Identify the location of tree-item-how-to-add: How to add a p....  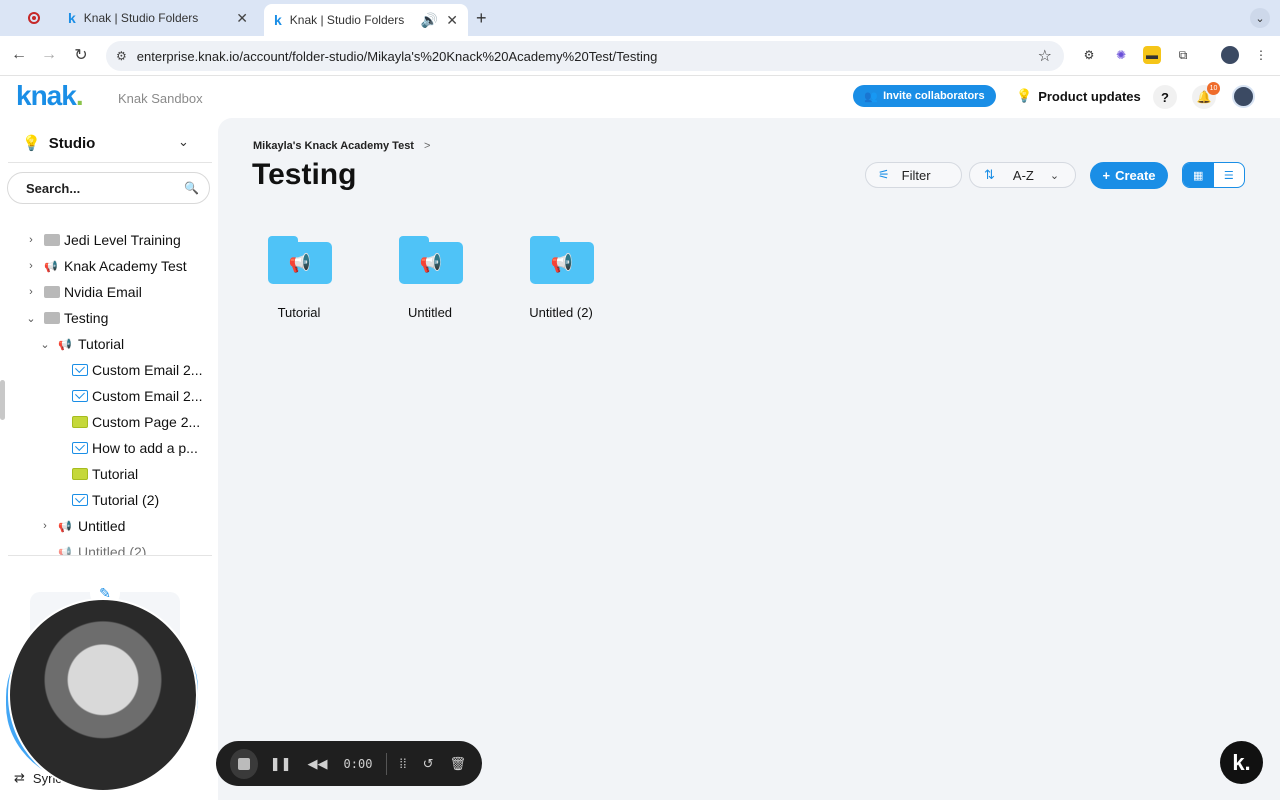
(135, 448).